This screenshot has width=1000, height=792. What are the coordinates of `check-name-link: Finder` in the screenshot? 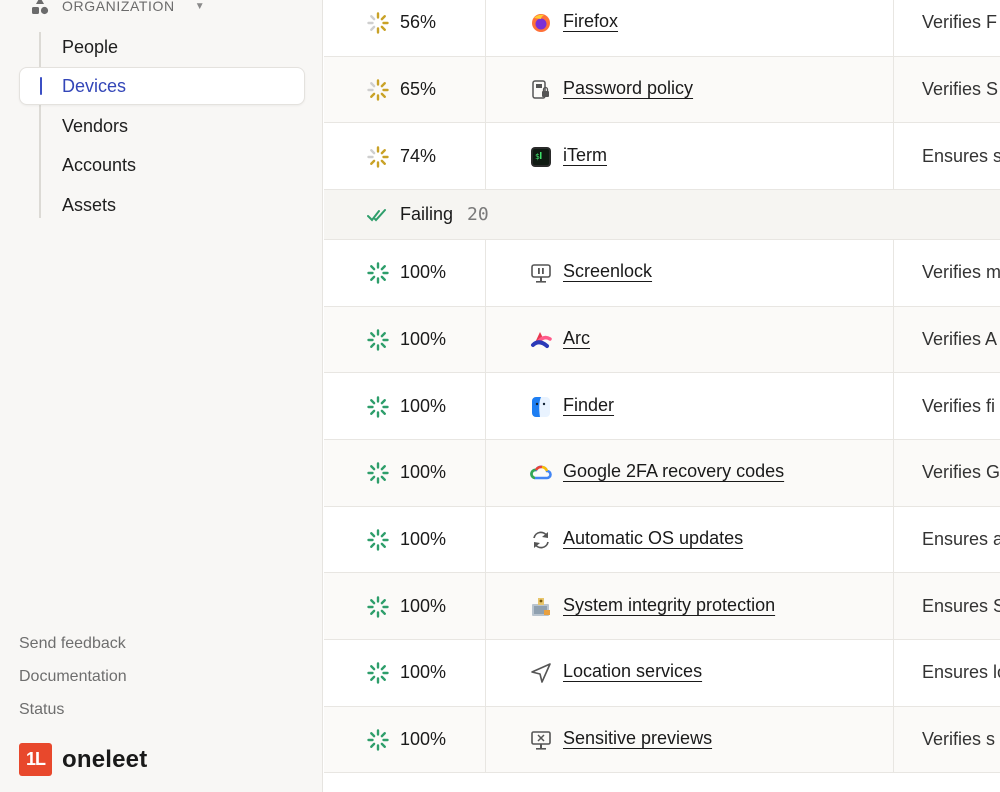 It's located at (588, 405).